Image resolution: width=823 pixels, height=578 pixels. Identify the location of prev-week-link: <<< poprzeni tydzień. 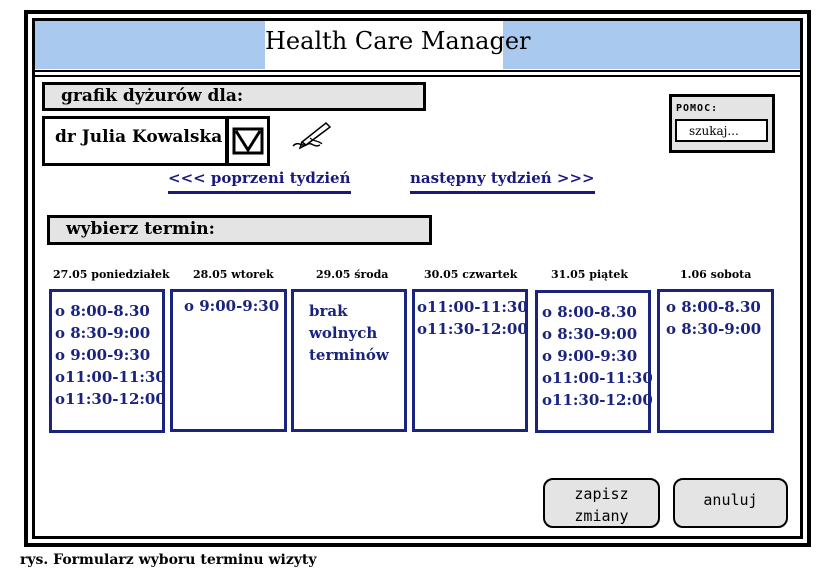
(259, 181).